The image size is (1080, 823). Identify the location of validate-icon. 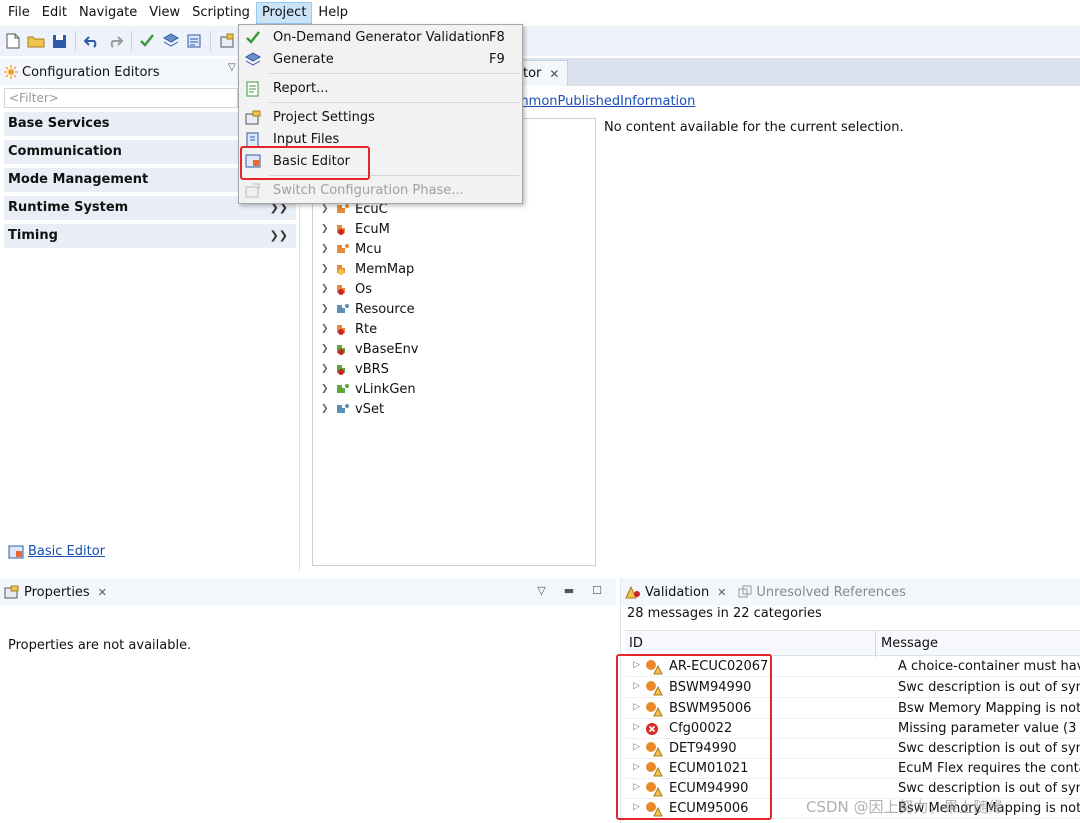
(148, 41).